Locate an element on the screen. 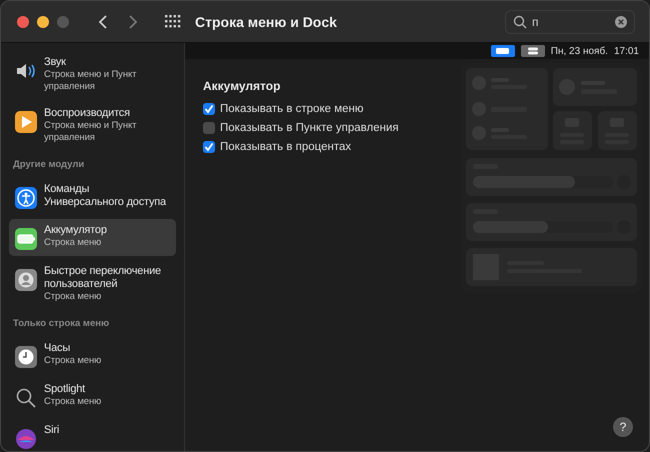 This screenshot has width=650, height=452. back-icon is located at coordinates (103, 22).